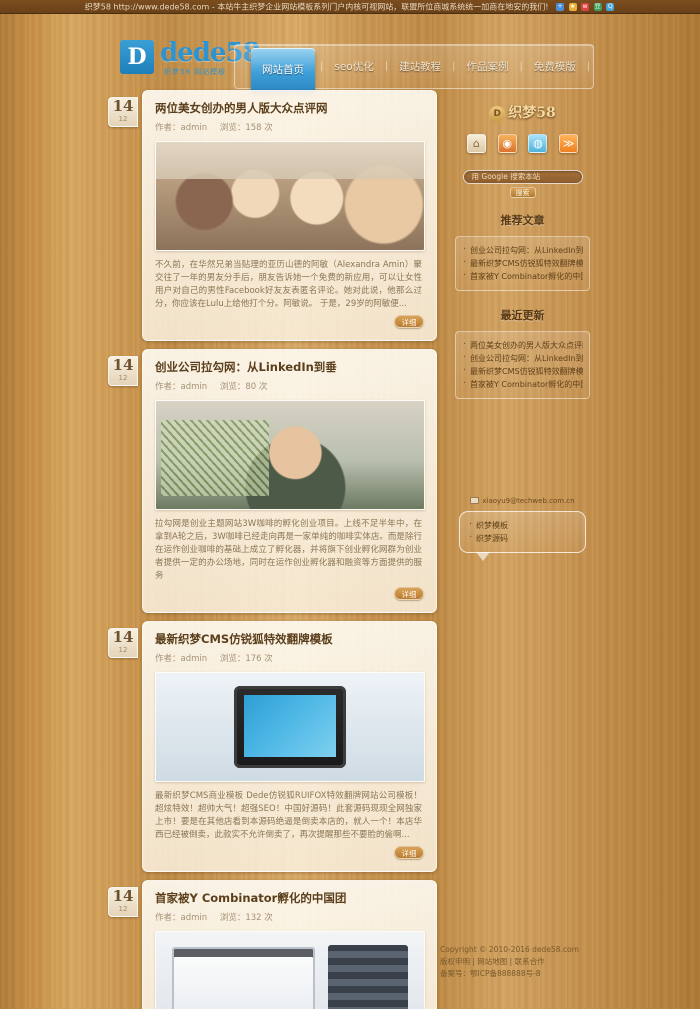 This screenshot has width=700, height=1009. I want to click on nav-item-cases: 作品案例, so click(487, 66).